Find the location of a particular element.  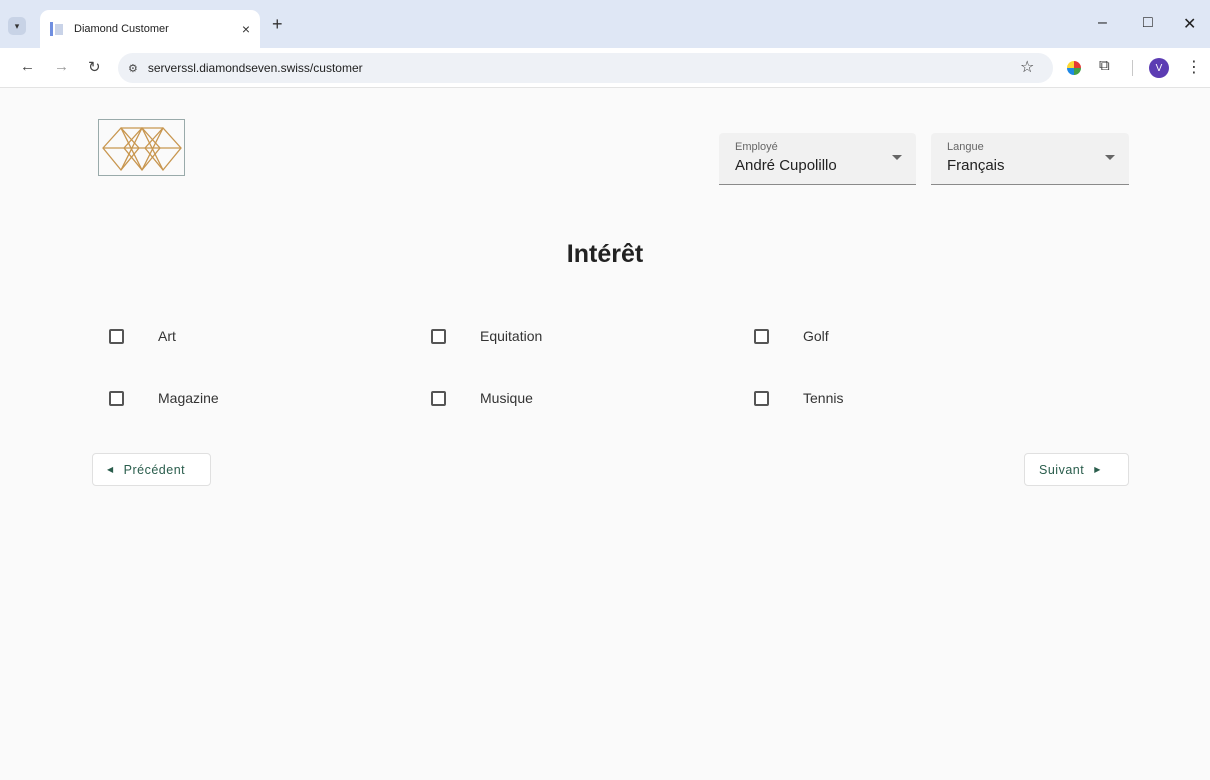

next-button: Suivant ▶ is located at coordinates (1076, 469).